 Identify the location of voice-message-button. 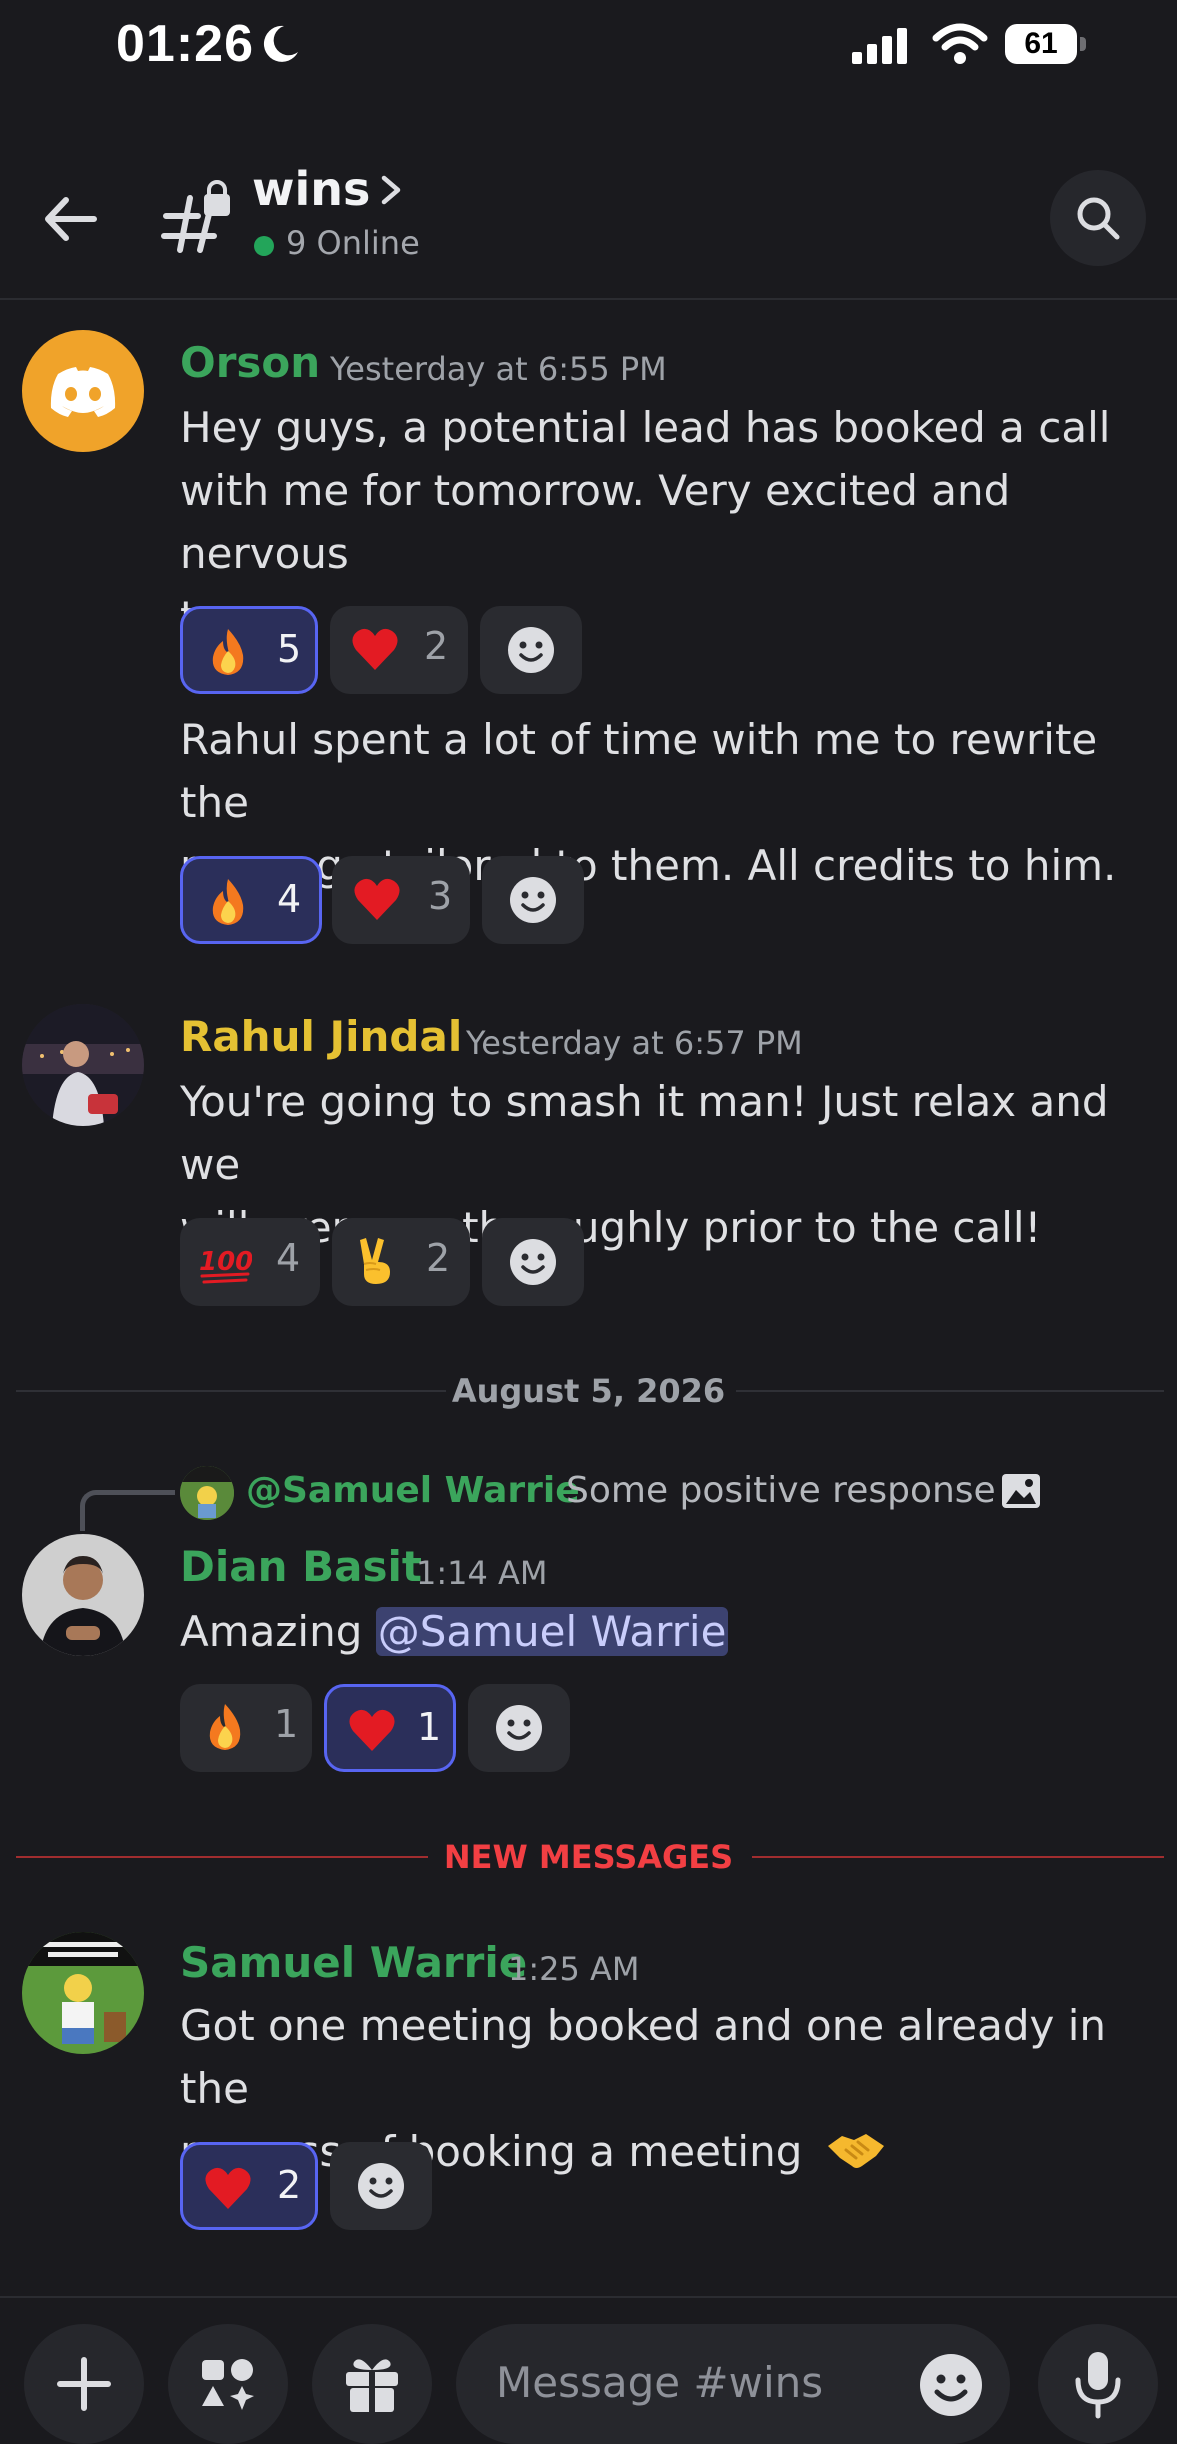
(1098, 2384).